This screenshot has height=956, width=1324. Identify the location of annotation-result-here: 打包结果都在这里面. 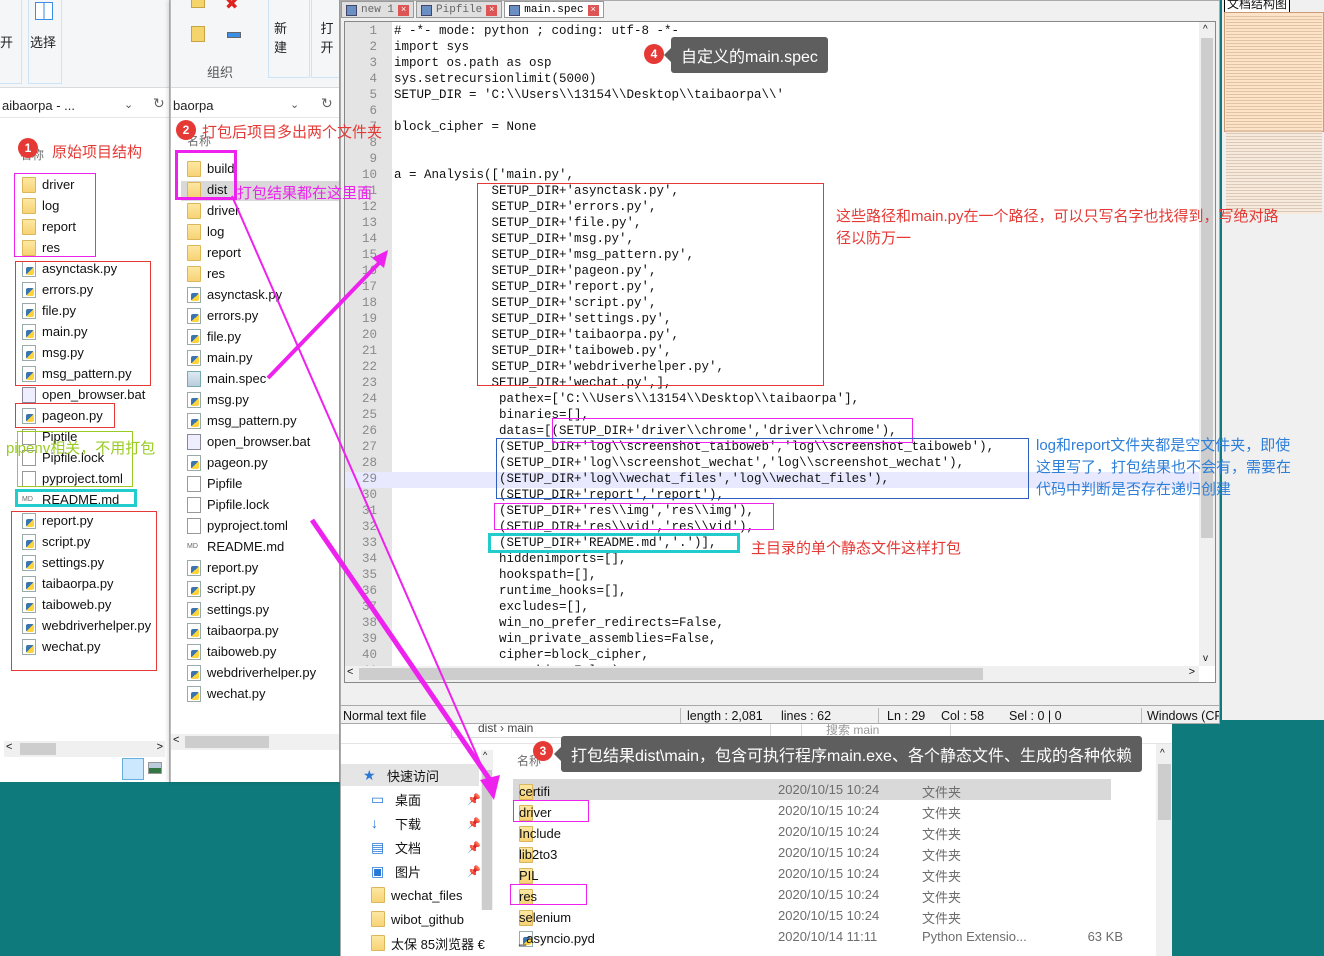
(305, 193).